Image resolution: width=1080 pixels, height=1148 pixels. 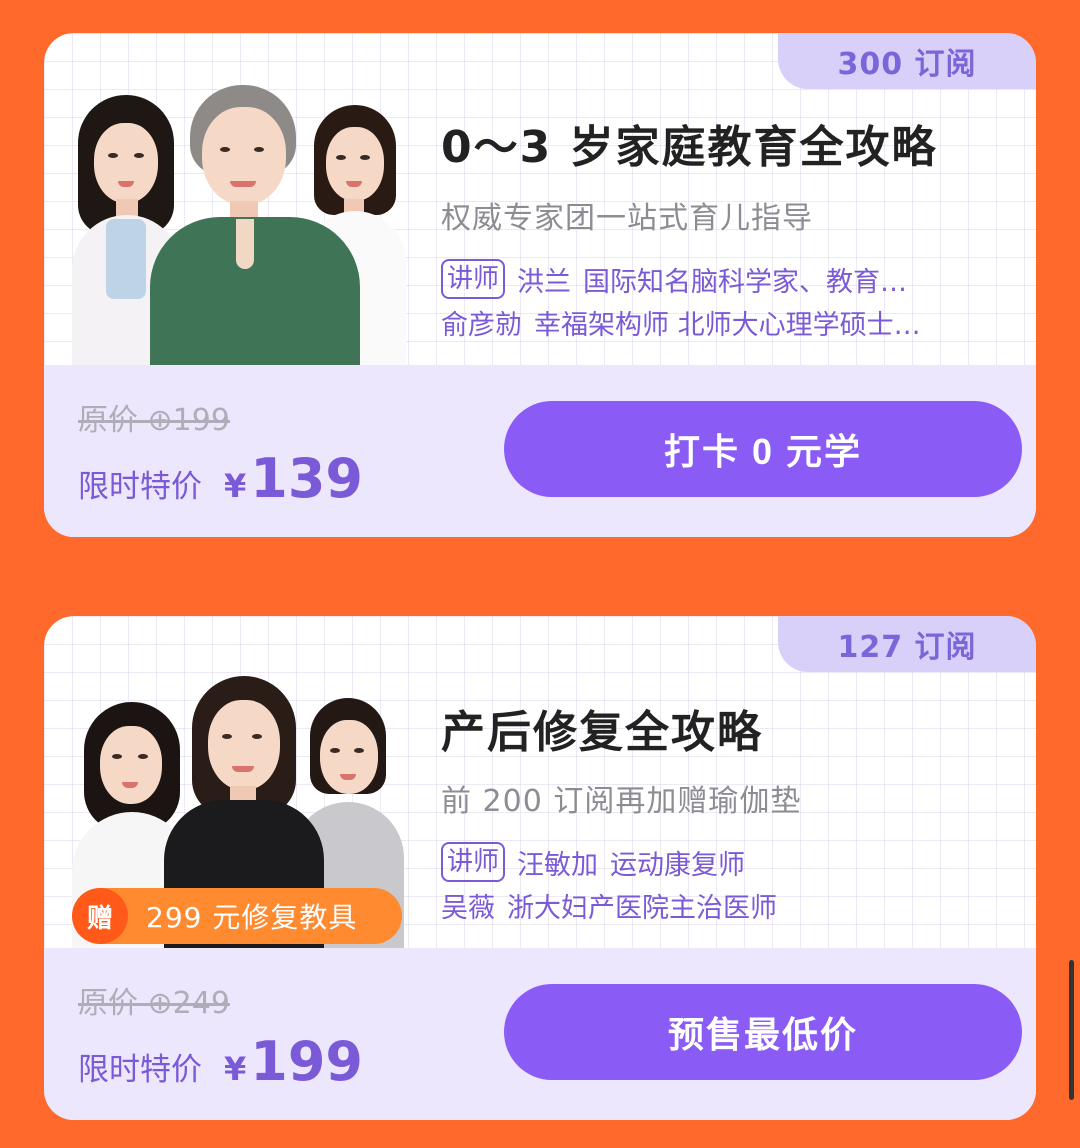 What do you see at coordinates (642, 908) in the screenshot?
I see `lecturer-desc: 浙大妇产医院主治医师` at bounding box center [642, 908].